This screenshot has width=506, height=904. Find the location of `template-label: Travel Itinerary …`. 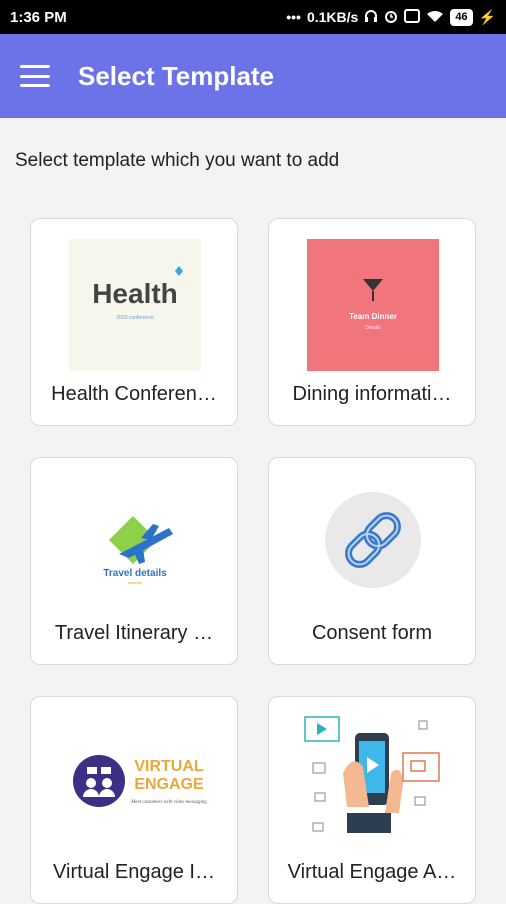

template-label: Travel Itinerary … is located at coordinates (134, 633).